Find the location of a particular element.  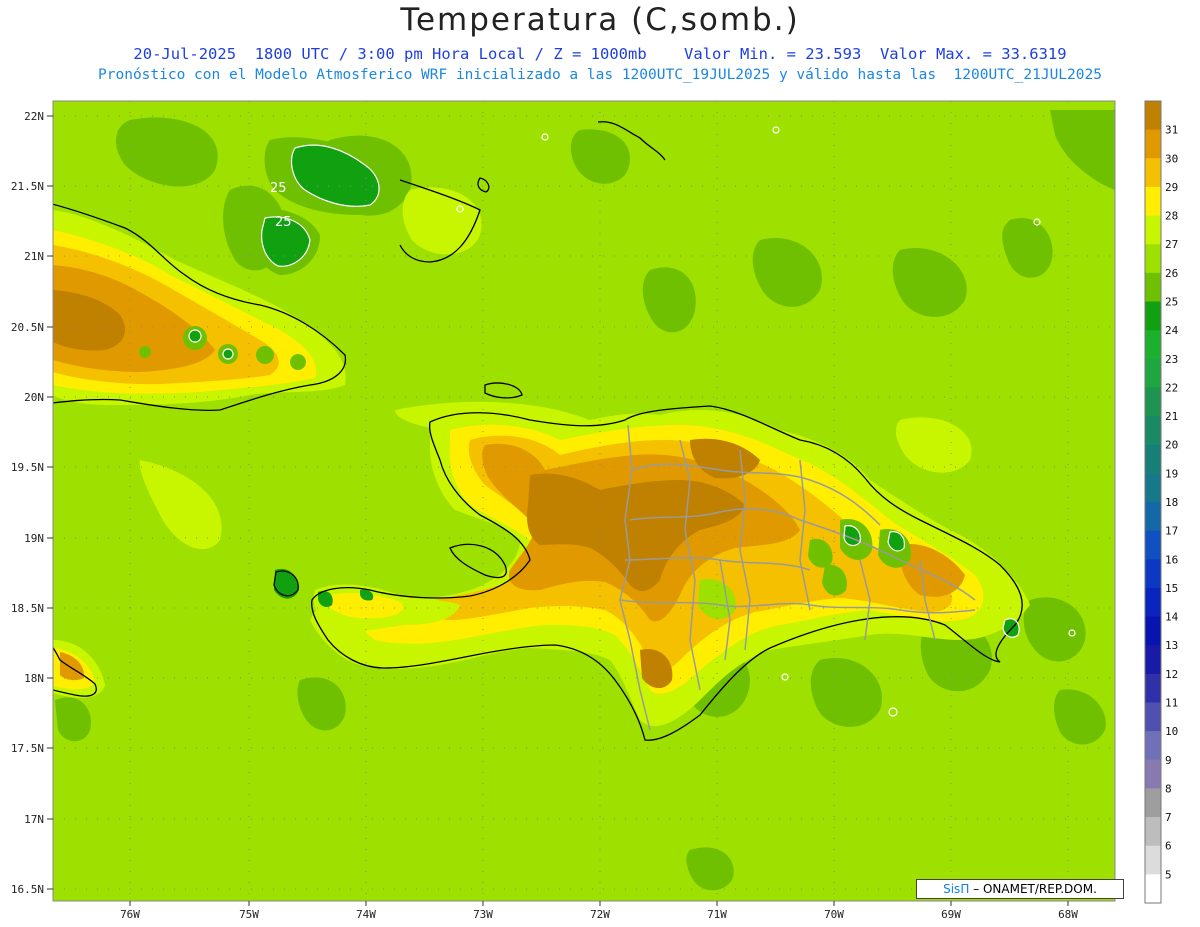

colorbar-label: 24 is located at coordinates (1172, 330).